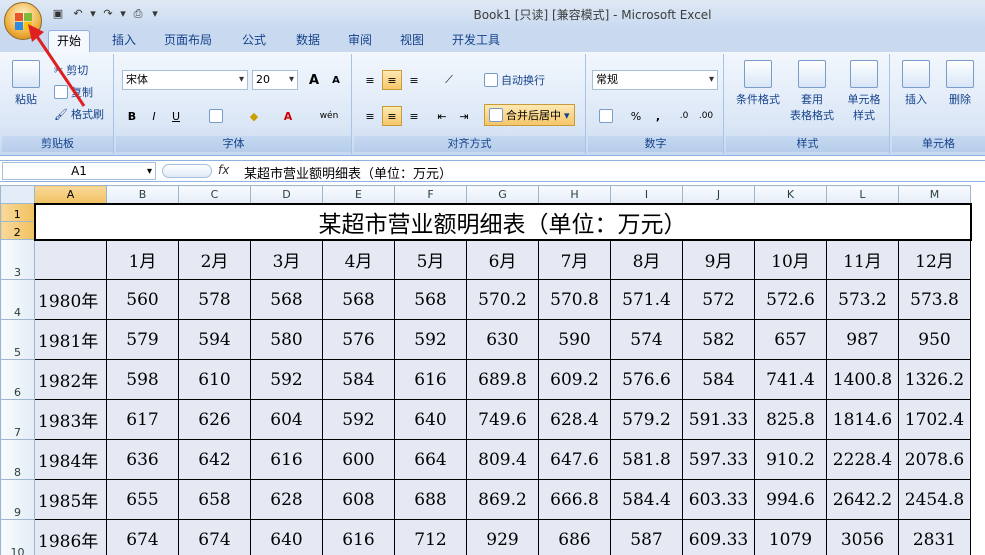 This screenshot has width=985, height=555. What do you see at coordinates (254, 41) in the screenshot?
I see `tab-formulas: 公式` at bounding box center [254, 41].